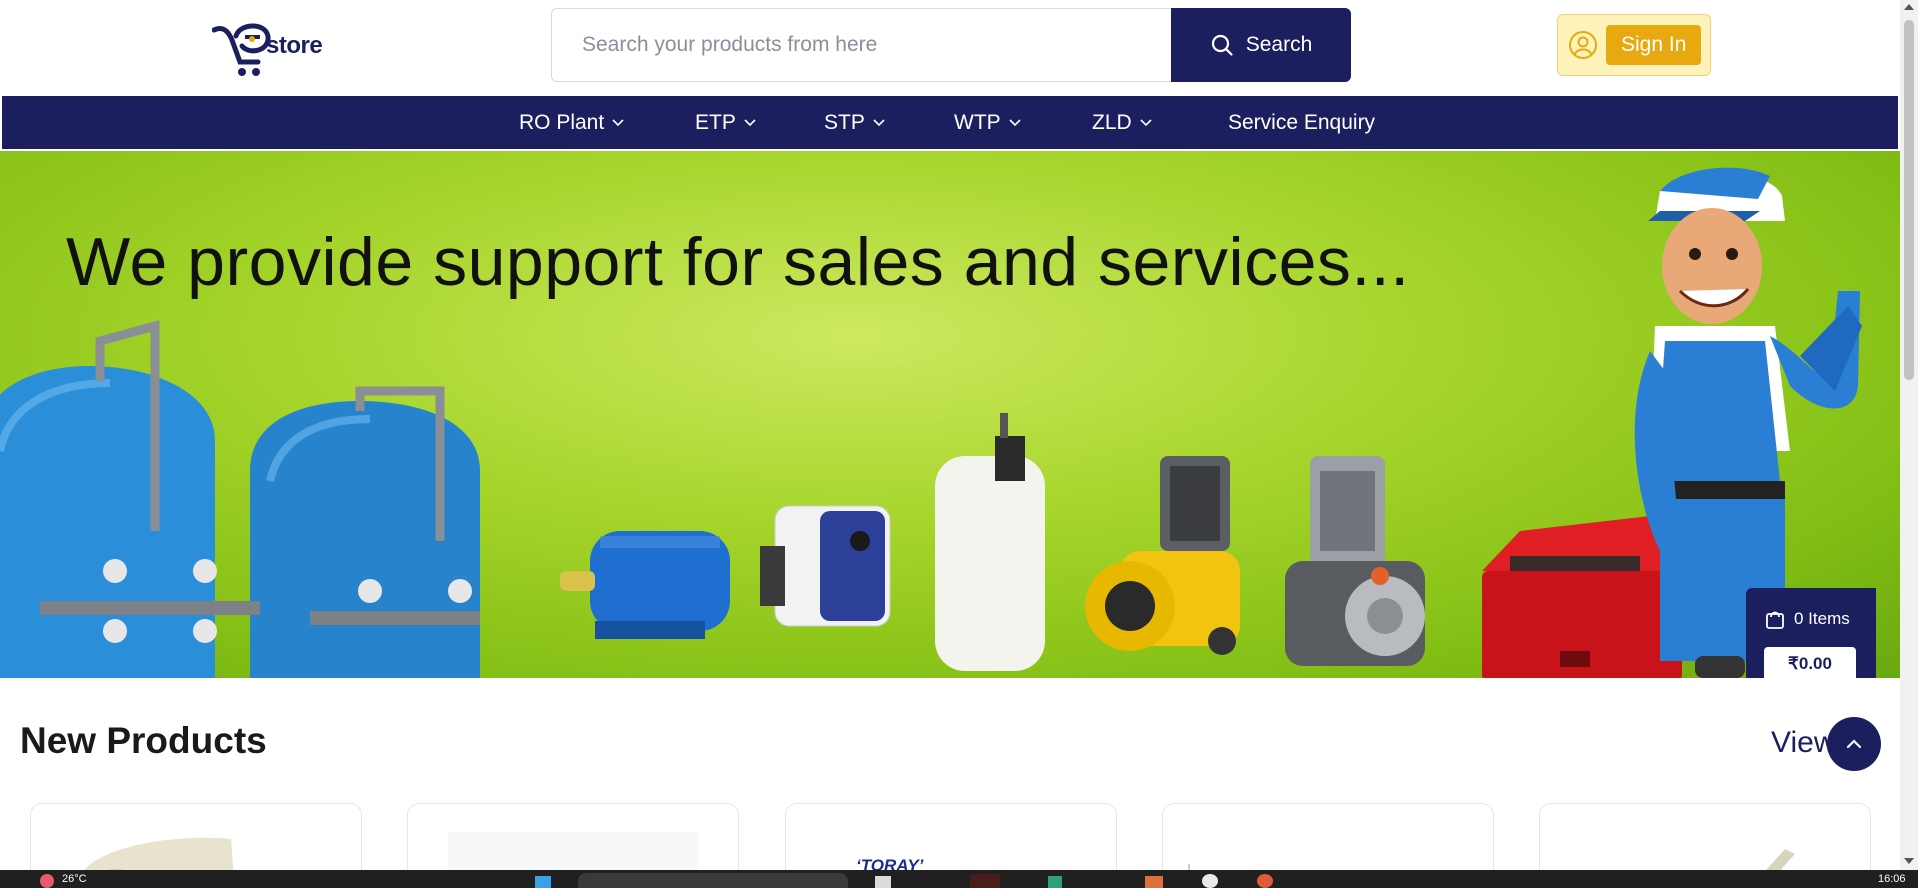 This screenshot has width=1918, height=888. What do you see at coordinates (985, 881) in the screenshot?
I see `app-icon-active` at bounding box center [985, 881].